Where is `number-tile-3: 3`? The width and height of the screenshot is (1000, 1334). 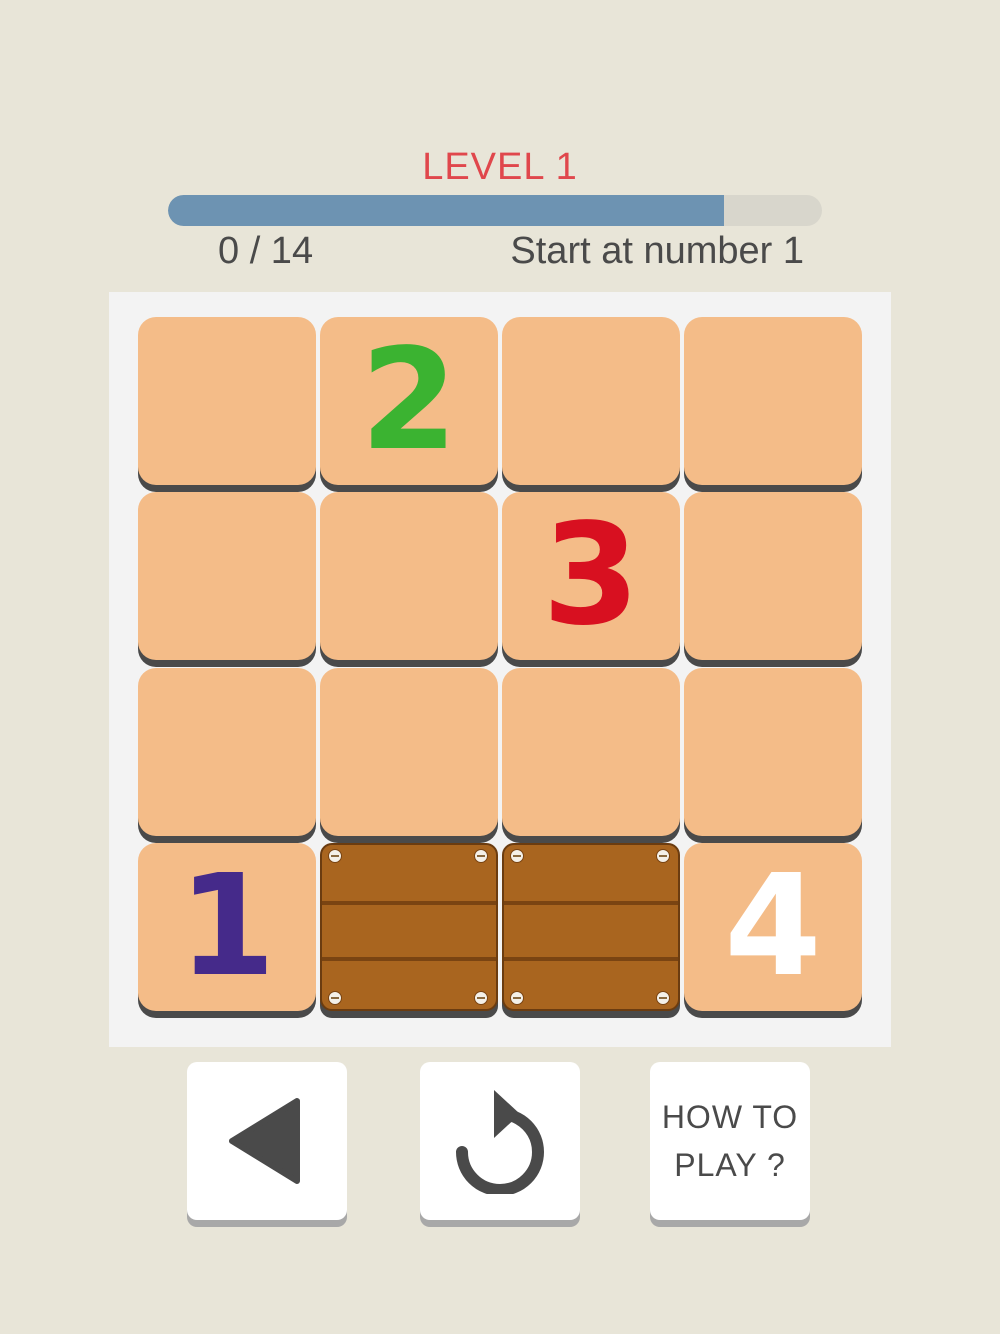 number-tile-3: 3 is located at coordinates (591, 579).